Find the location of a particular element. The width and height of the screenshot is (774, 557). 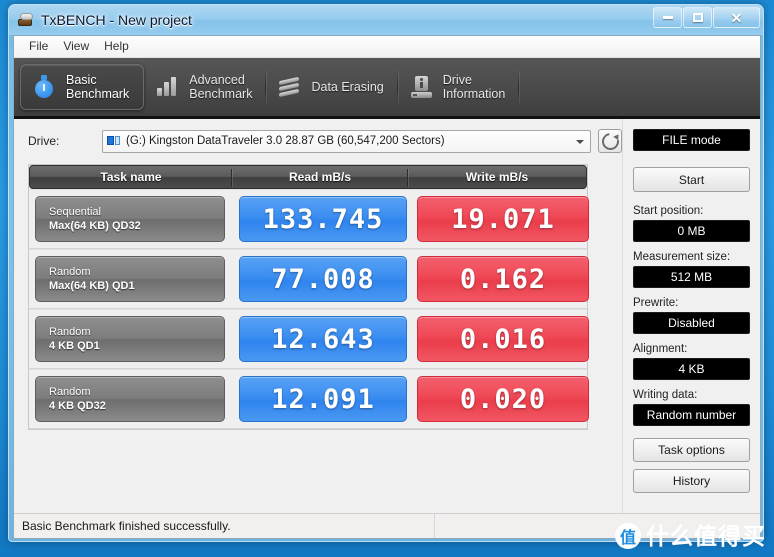

write-value-cell: 19.071 is located at coordinates (503, 219).